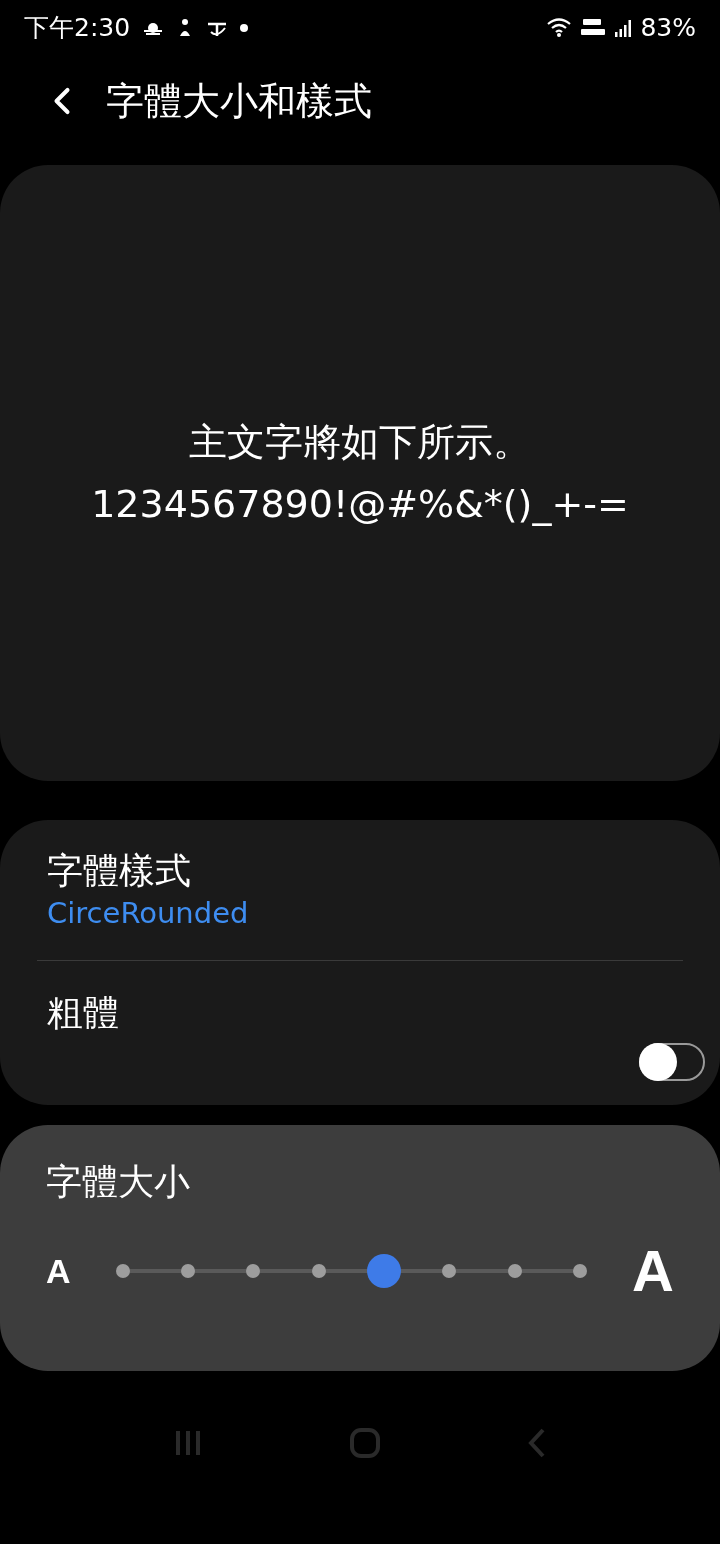 The image size is (720, 1544). What do you see at coordinates (83, 1013) in the screenshot?
I see `setting-label: 粗體` at bounding box center [83, 1013].